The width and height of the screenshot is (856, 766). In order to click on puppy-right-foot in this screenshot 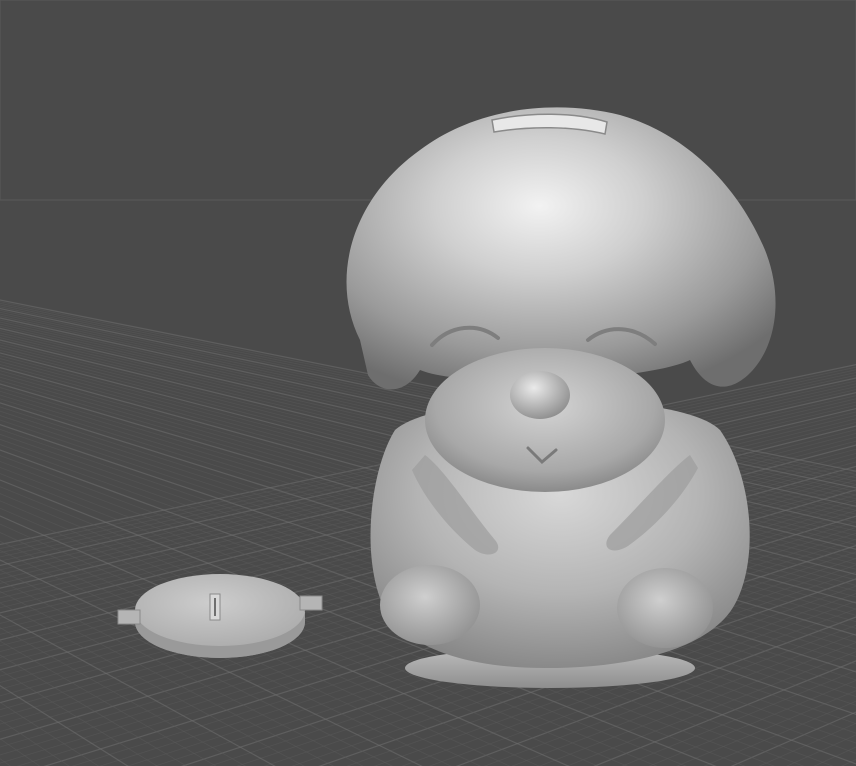, I will do `click(665, 608)`.